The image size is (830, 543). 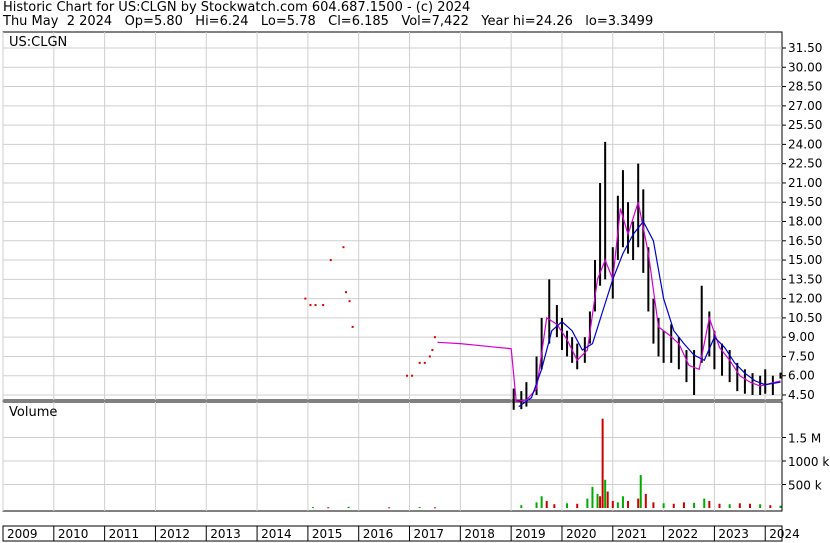 I want to click on price-tick-label: 7.50, so click(x=801, y=356).